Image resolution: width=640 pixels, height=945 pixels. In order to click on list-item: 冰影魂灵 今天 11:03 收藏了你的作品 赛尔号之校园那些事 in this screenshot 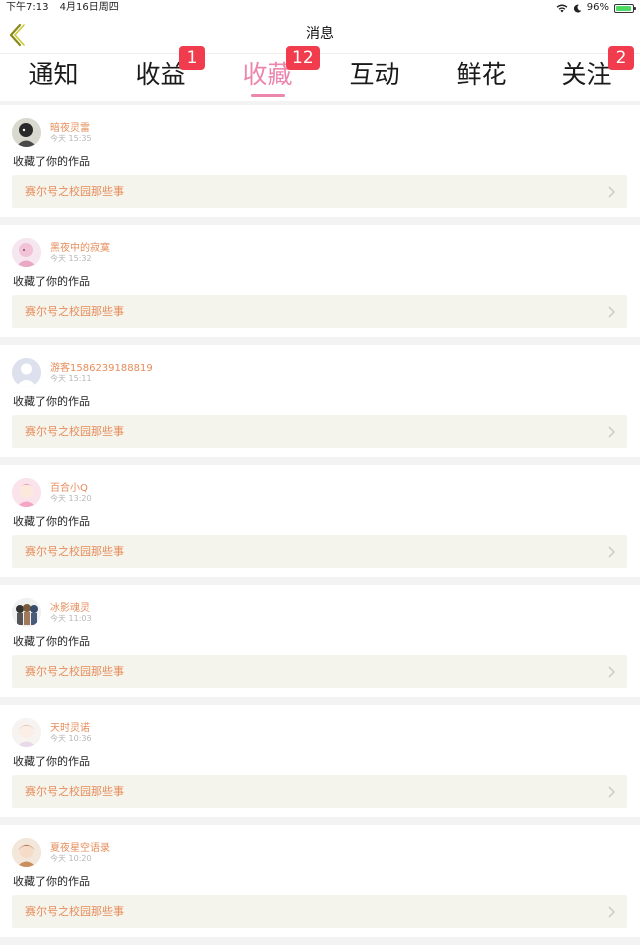, I will do `click(320, 641)`.